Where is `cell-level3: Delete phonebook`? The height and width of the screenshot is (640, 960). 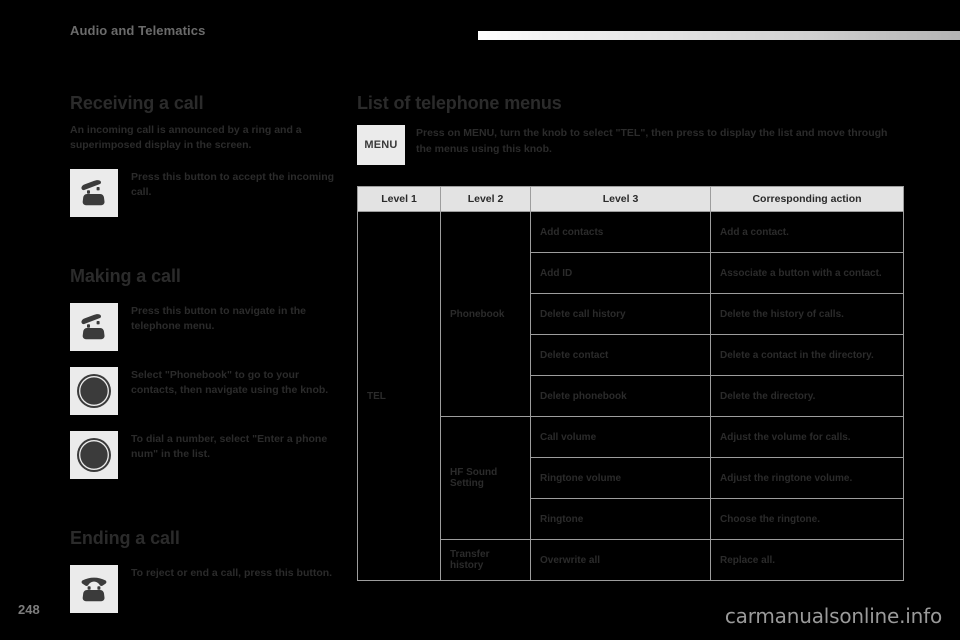 cell-level3: Delete phonebook is located at coordinates (620, 396).